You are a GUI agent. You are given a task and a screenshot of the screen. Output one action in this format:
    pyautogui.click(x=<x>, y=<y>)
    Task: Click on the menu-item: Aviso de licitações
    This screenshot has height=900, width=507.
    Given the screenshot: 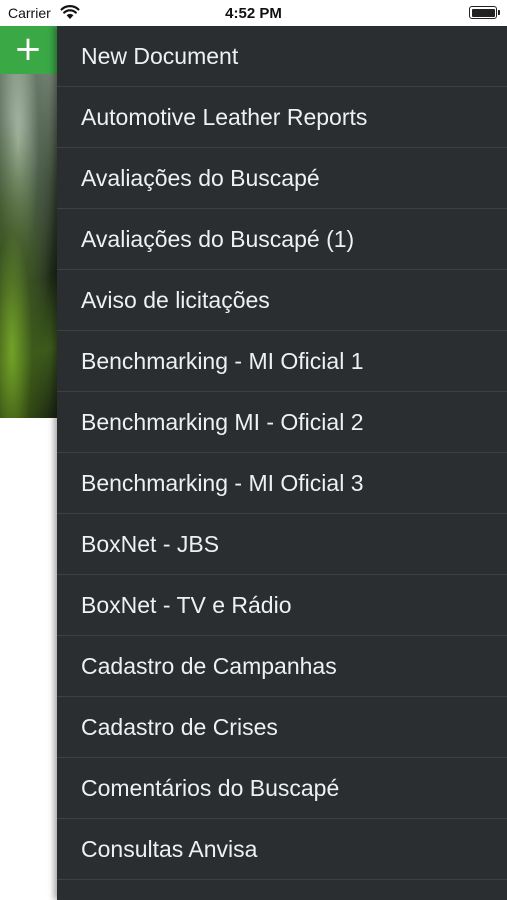 What is the action you would take?
    pyautogui.click(x=282, y=300)
    